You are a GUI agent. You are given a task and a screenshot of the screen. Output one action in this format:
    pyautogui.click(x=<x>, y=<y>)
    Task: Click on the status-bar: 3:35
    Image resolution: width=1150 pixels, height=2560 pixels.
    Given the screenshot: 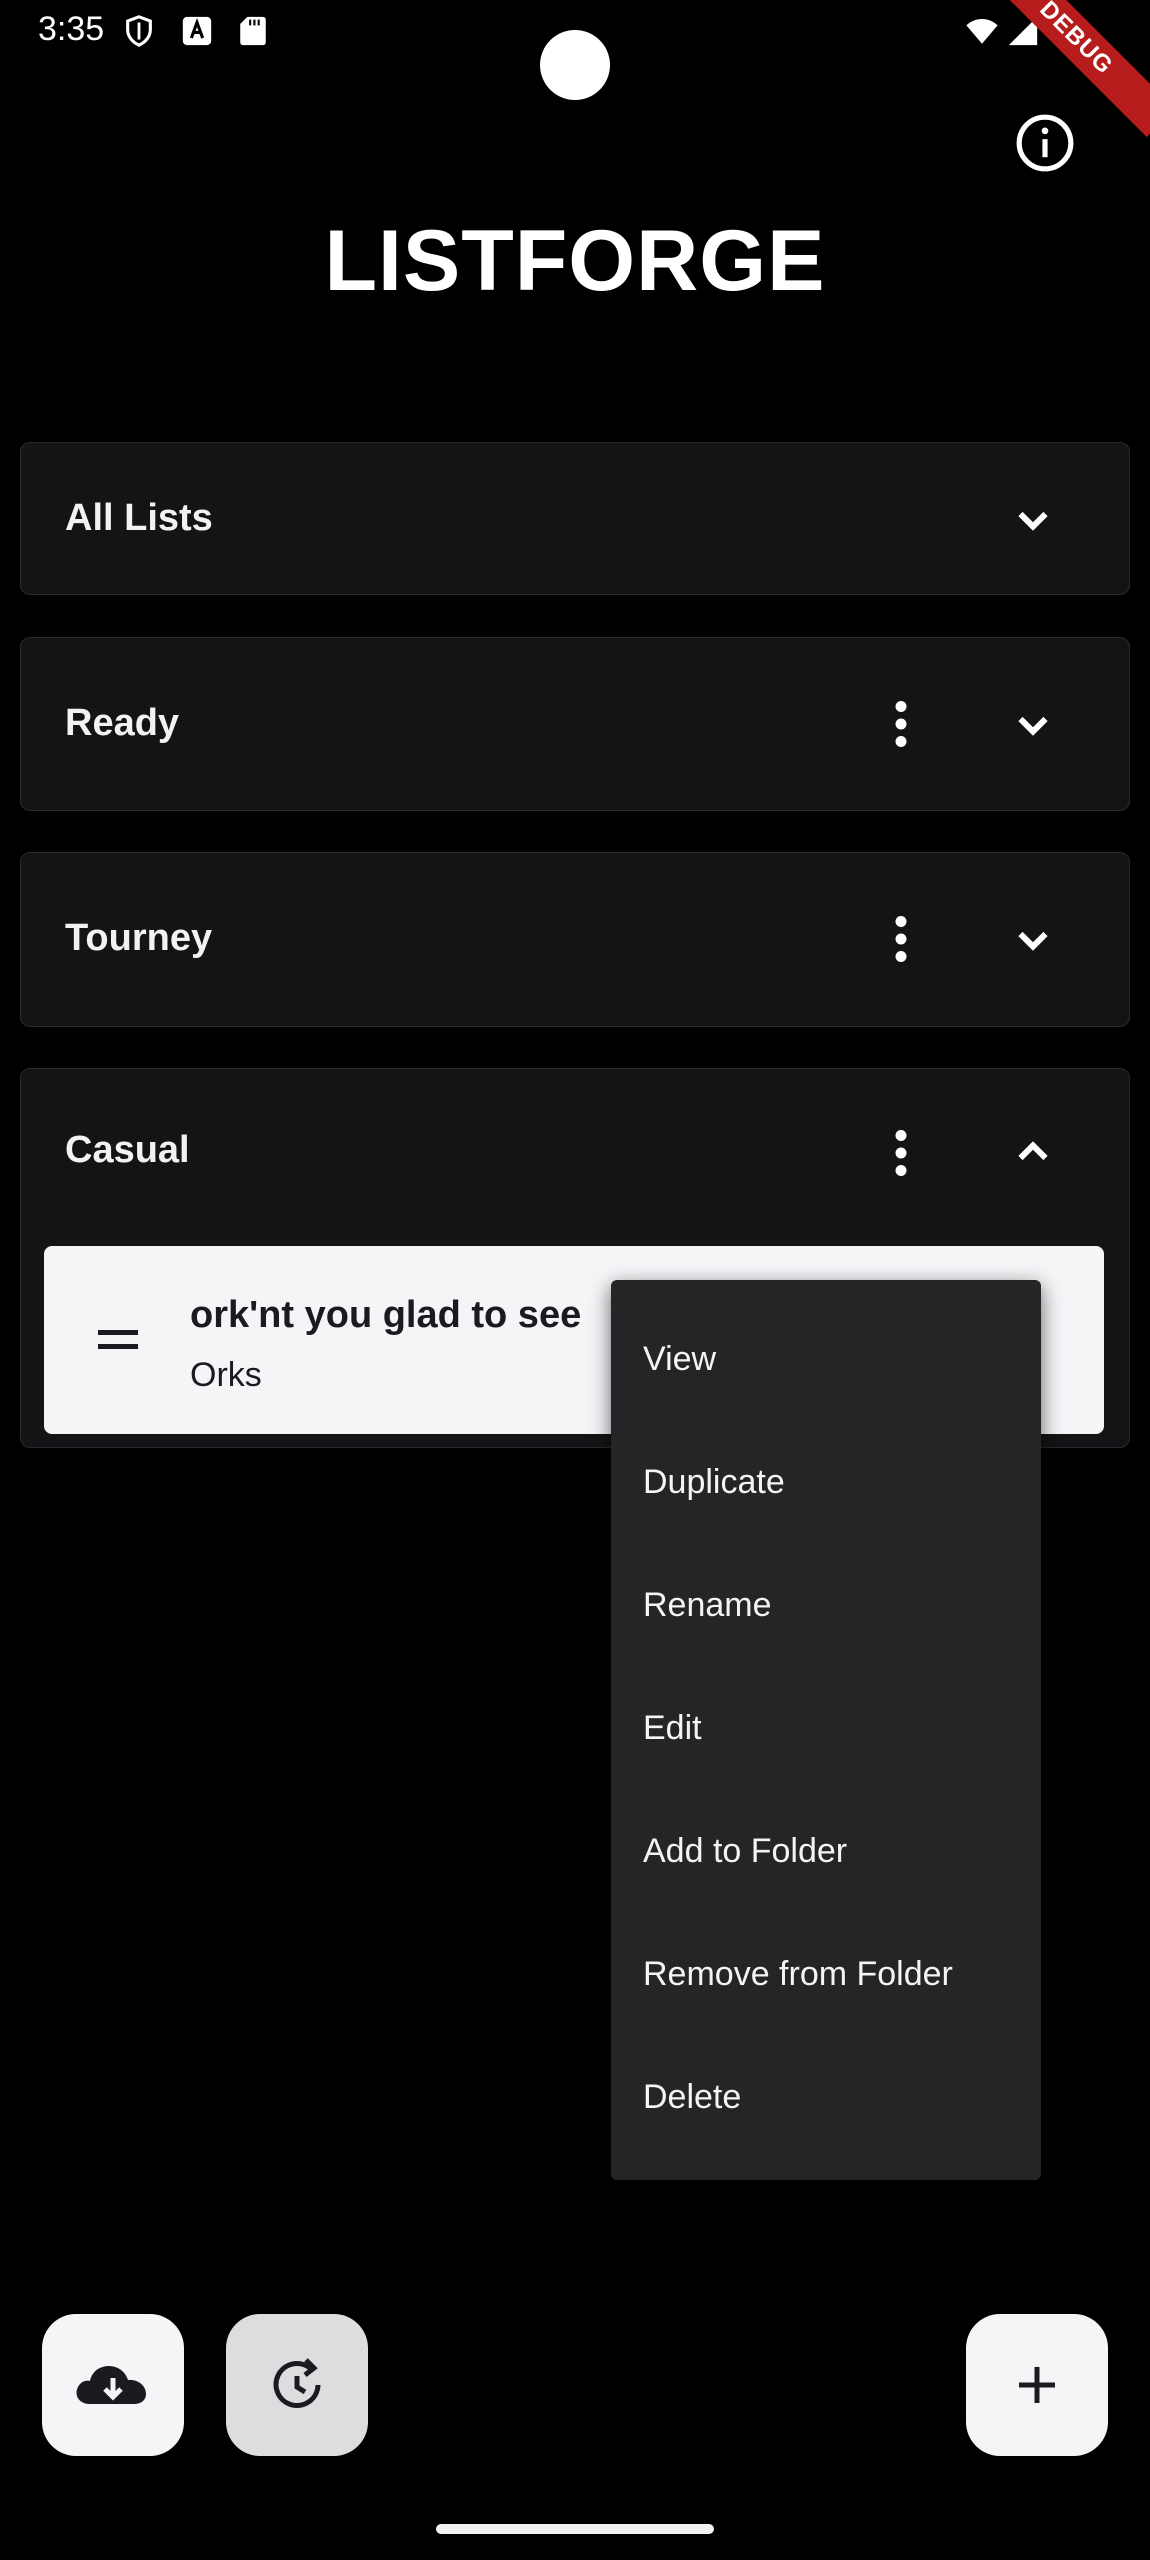 What is the action you would take?
    pyautogui.click(x=575, y=50)
    